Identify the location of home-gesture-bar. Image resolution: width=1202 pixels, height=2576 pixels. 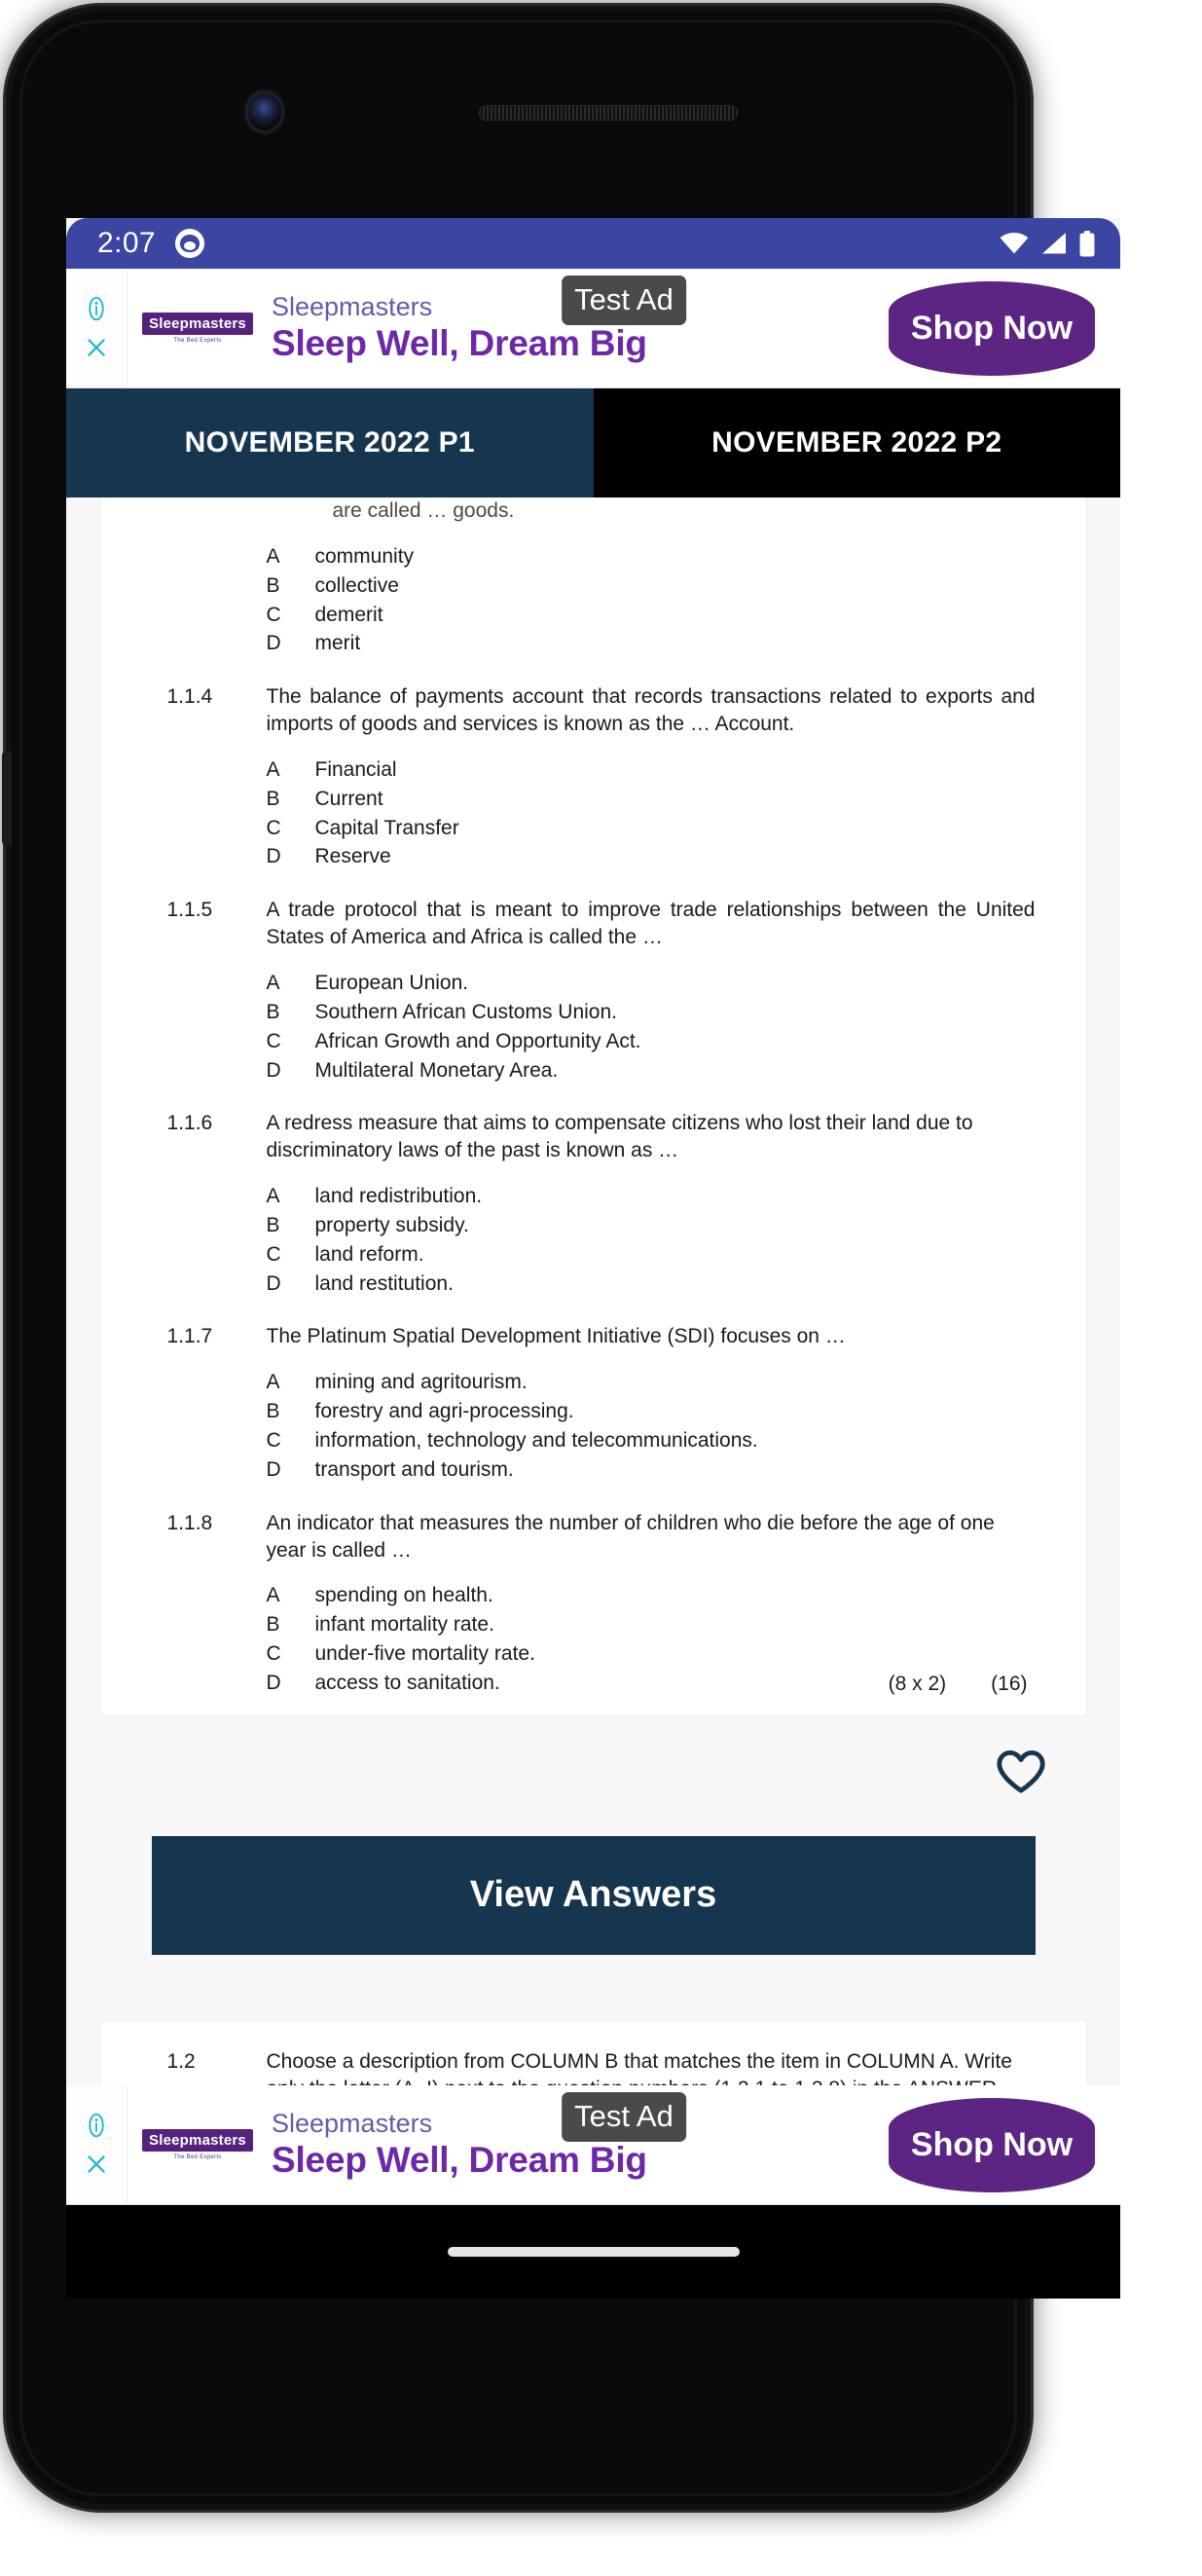
(593, 2252).